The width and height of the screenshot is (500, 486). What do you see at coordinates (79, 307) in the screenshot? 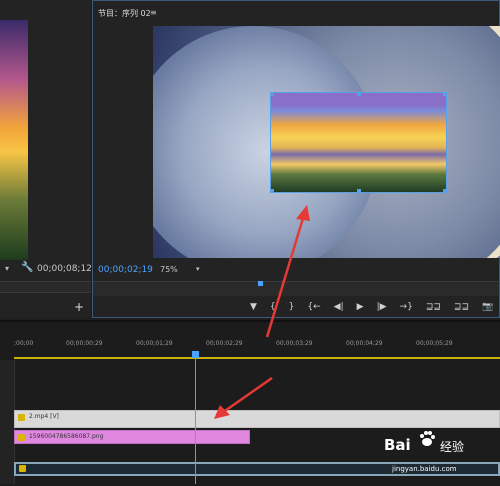
I see `add-button: +` at bounding box center [79, 307].